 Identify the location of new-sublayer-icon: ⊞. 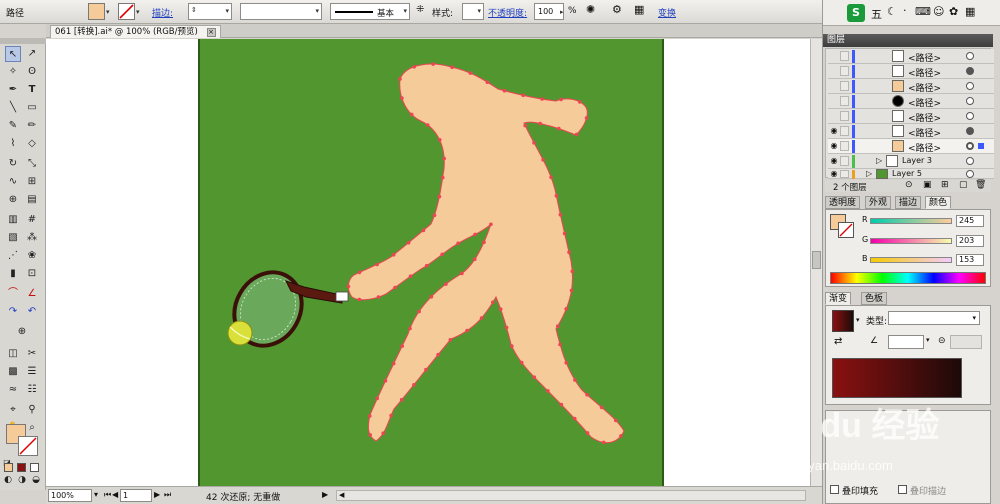
(945, 185).